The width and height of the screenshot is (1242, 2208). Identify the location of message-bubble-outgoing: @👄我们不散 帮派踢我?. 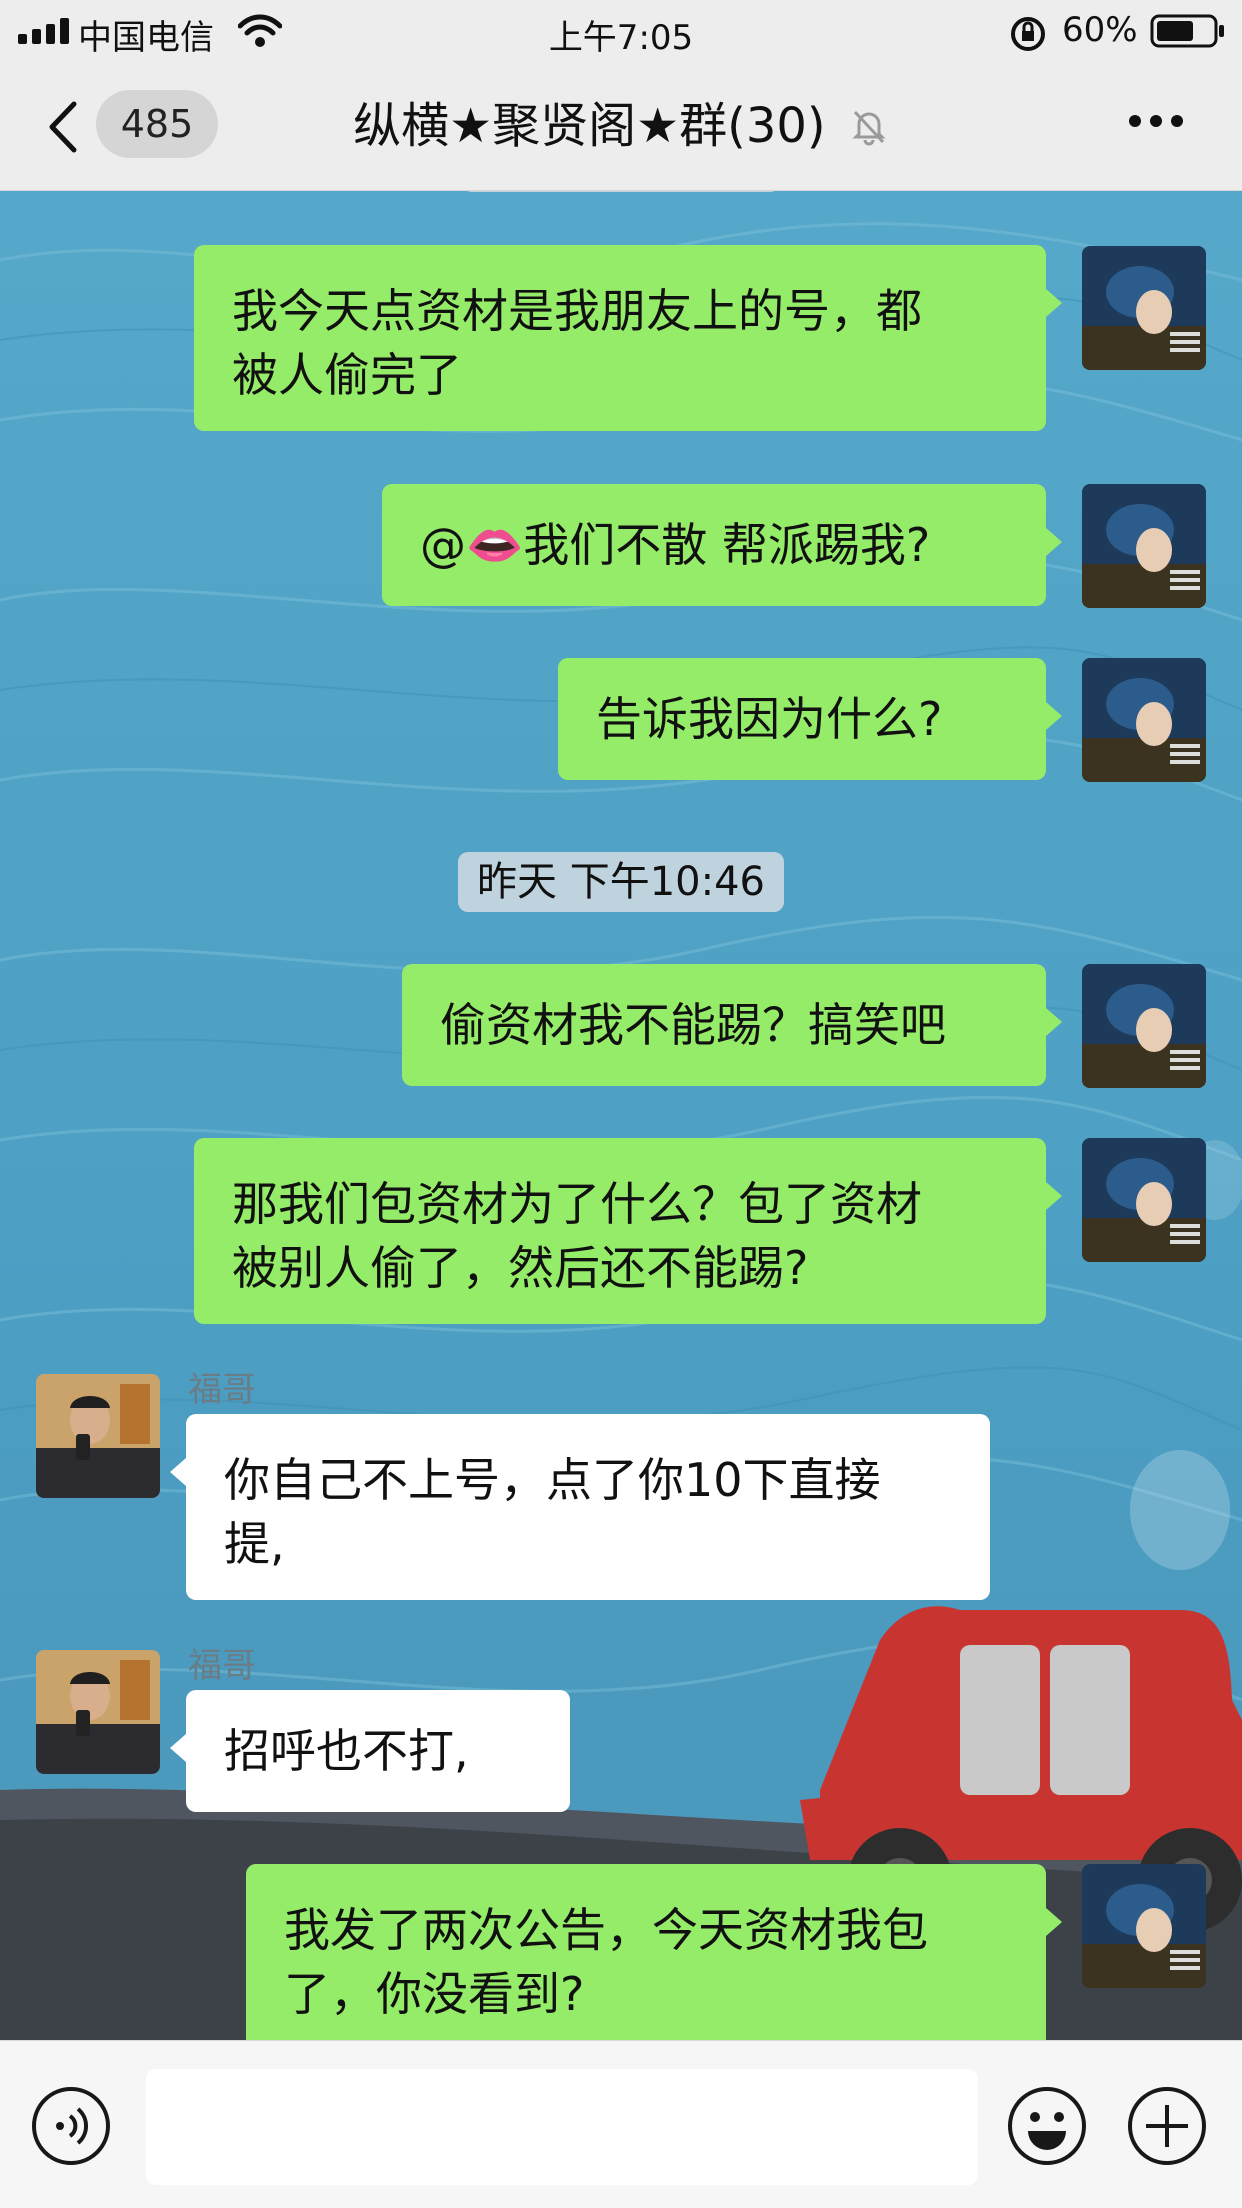
(722, 545).